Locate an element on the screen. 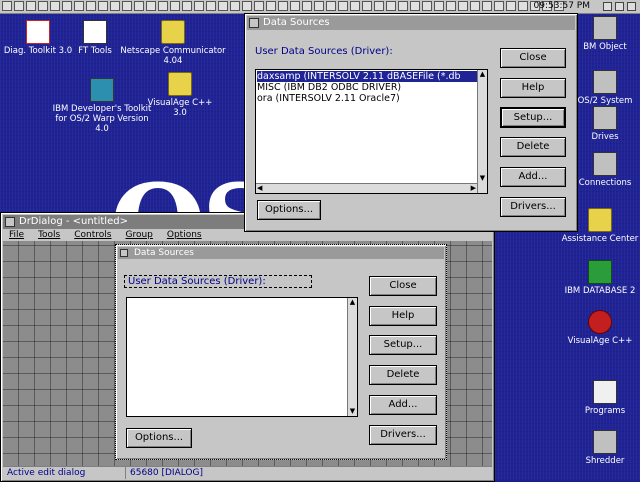 The image size is (640, 482). printer2-icon is located at coordinates (223, 6).